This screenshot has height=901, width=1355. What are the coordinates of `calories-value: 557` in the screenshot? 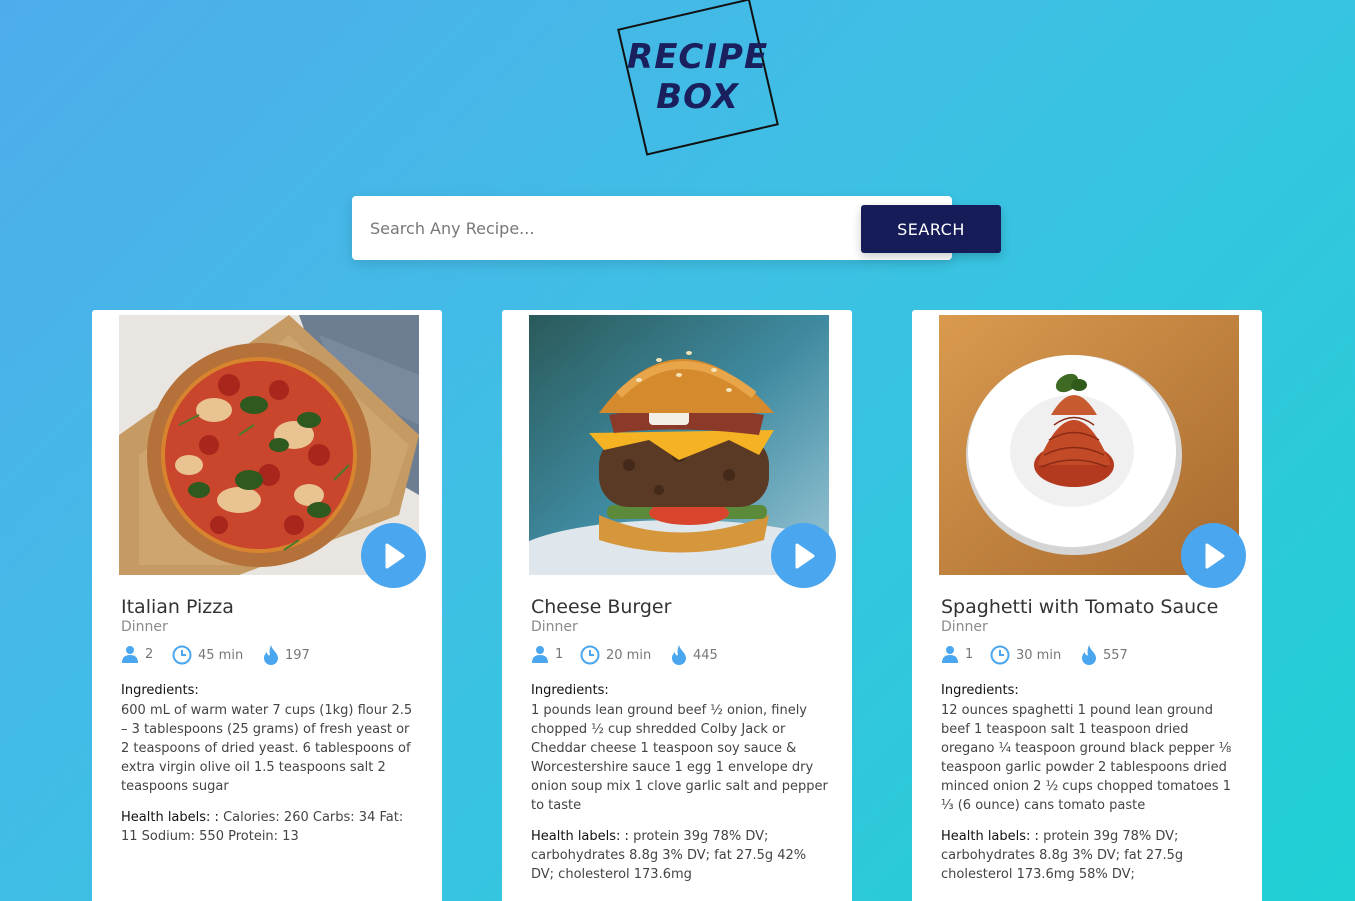 It's located at (1115, 655).